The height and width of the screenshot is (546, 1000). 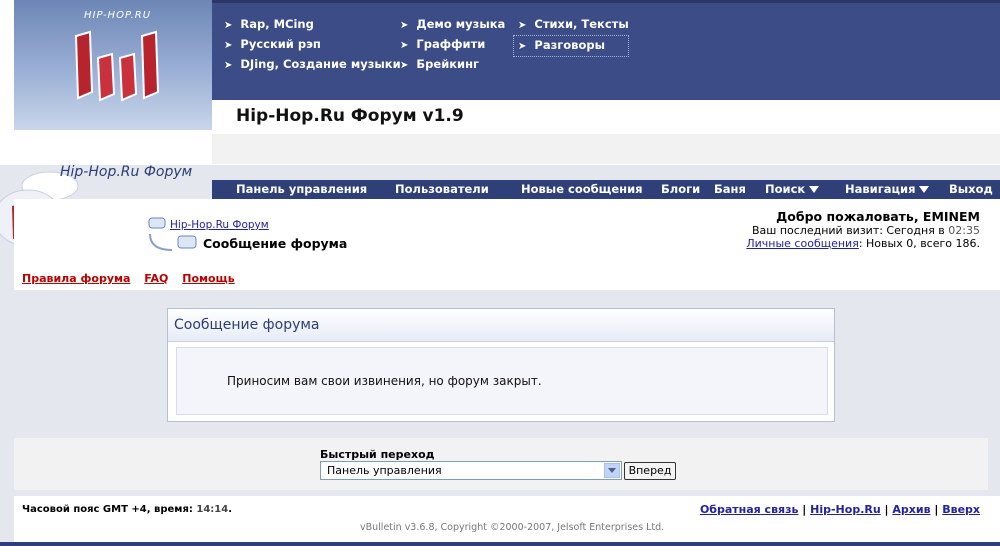 I want to click on nav-control-panel: Панель управления, so click(x=301, y=189).